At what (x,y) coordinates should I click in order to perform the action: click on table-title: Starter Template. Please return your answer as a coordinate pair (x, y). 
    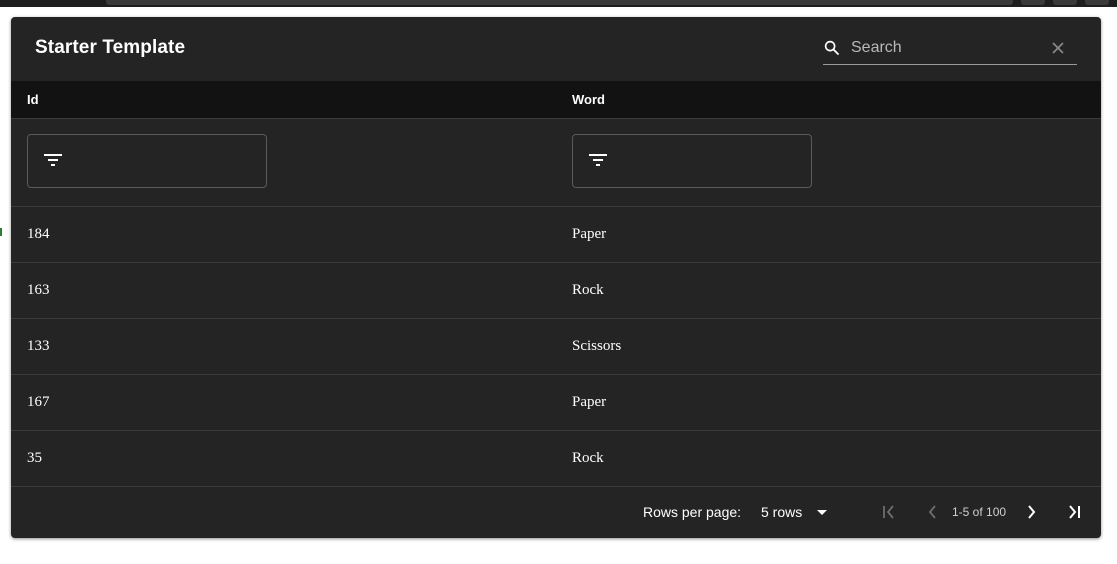
    Looking at the image, I should click on (110, 47).